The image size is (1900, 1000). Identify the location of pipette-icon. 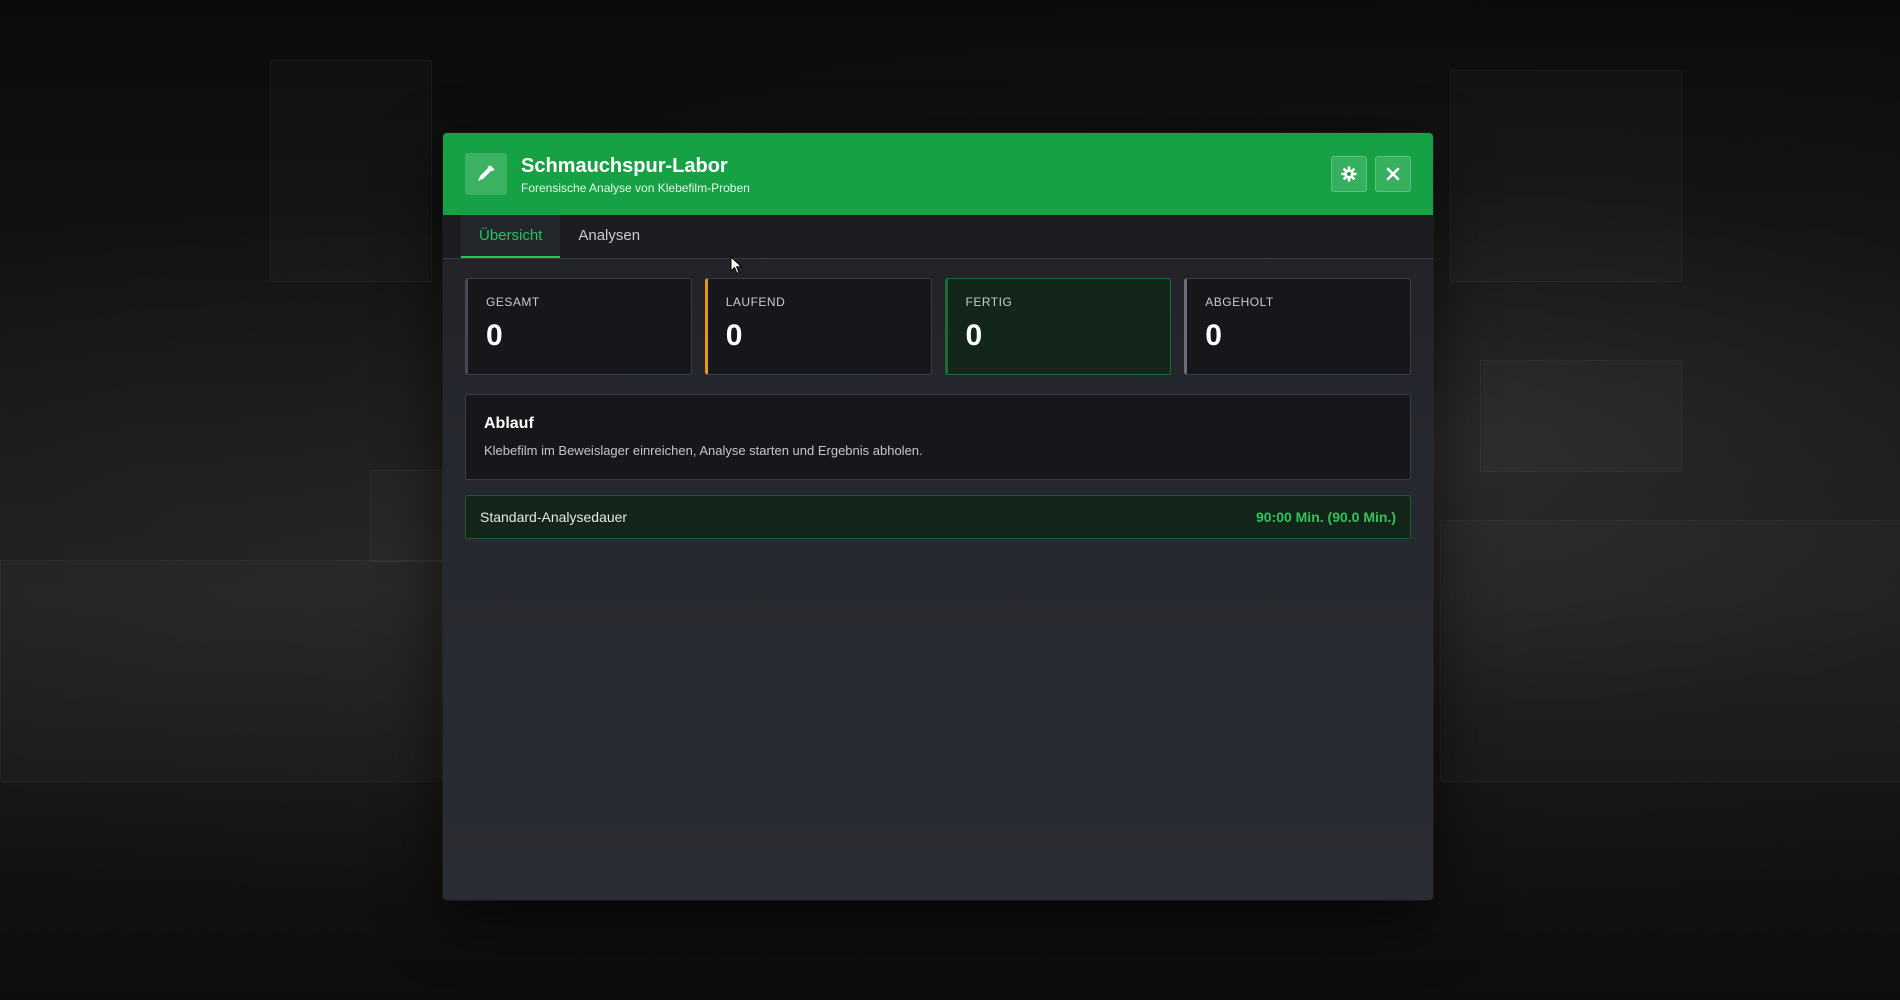
(486, 174).